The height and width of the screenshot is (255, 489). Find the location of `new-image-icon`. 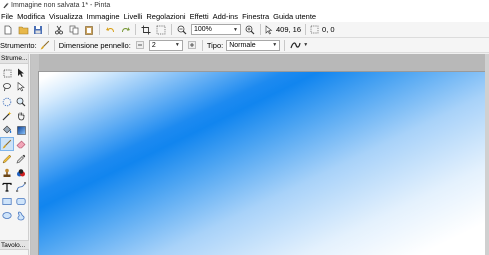

new-image-icon is located at coordinates (8, 29).